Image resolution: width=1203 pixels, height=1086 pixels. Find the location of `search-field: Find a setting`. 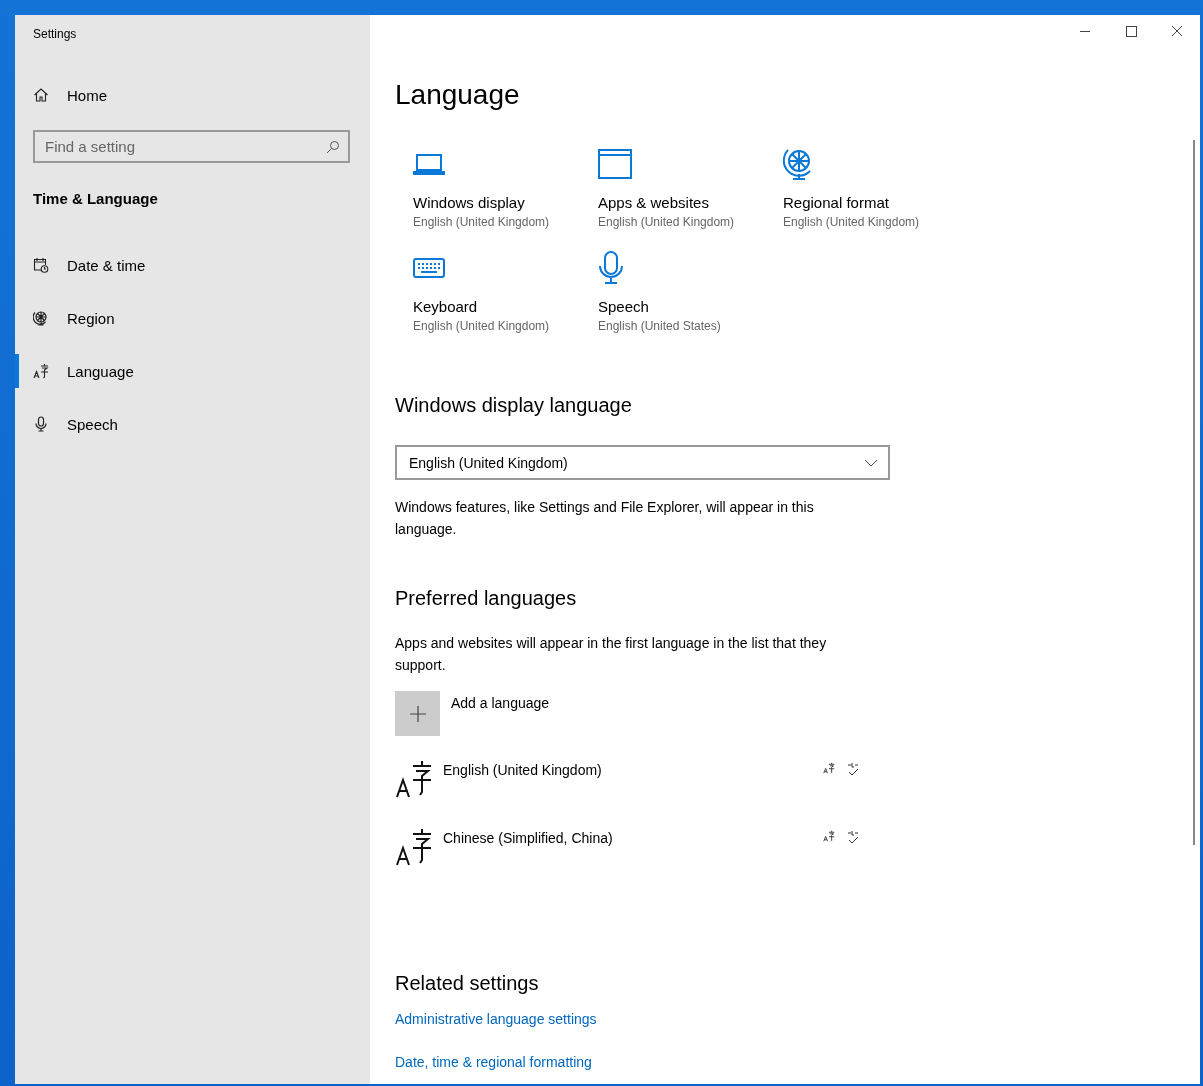

search-field: Find a setting is located at coordinates (191, 146).